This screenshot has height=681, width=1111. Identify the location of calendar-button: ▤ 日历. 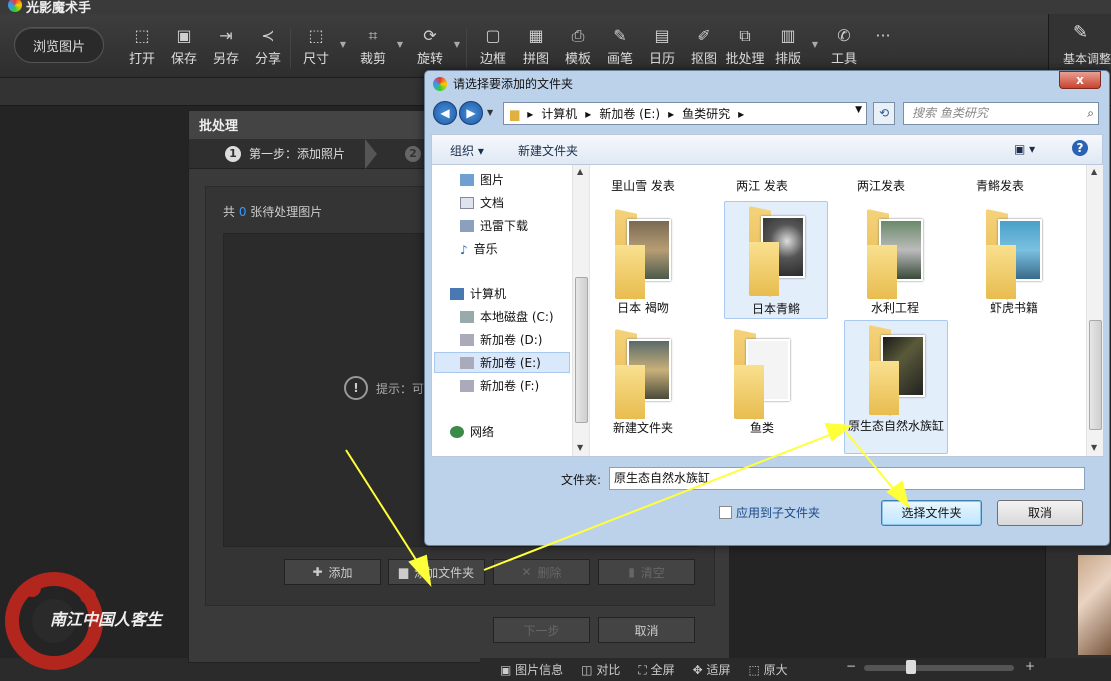
(662, 46).